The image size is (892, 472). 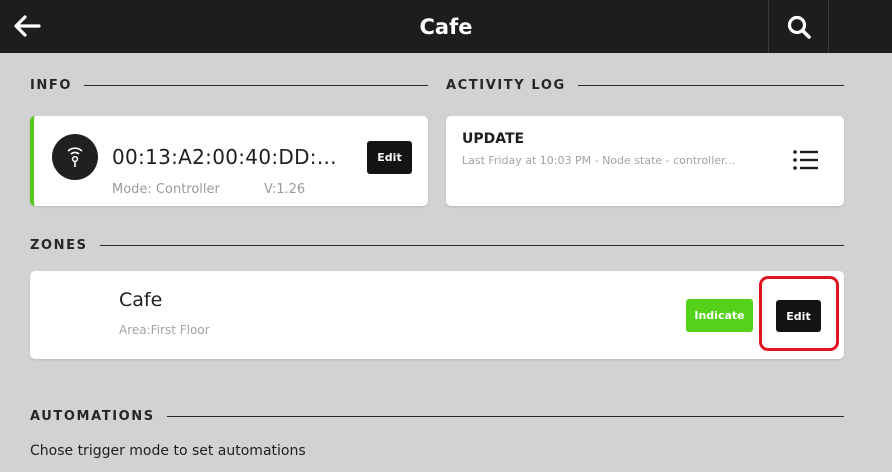 What do you see at coordinates (719, 315) in the screenshot?
I see `indicate-button: Indicate` at bounding box center [719, 315].